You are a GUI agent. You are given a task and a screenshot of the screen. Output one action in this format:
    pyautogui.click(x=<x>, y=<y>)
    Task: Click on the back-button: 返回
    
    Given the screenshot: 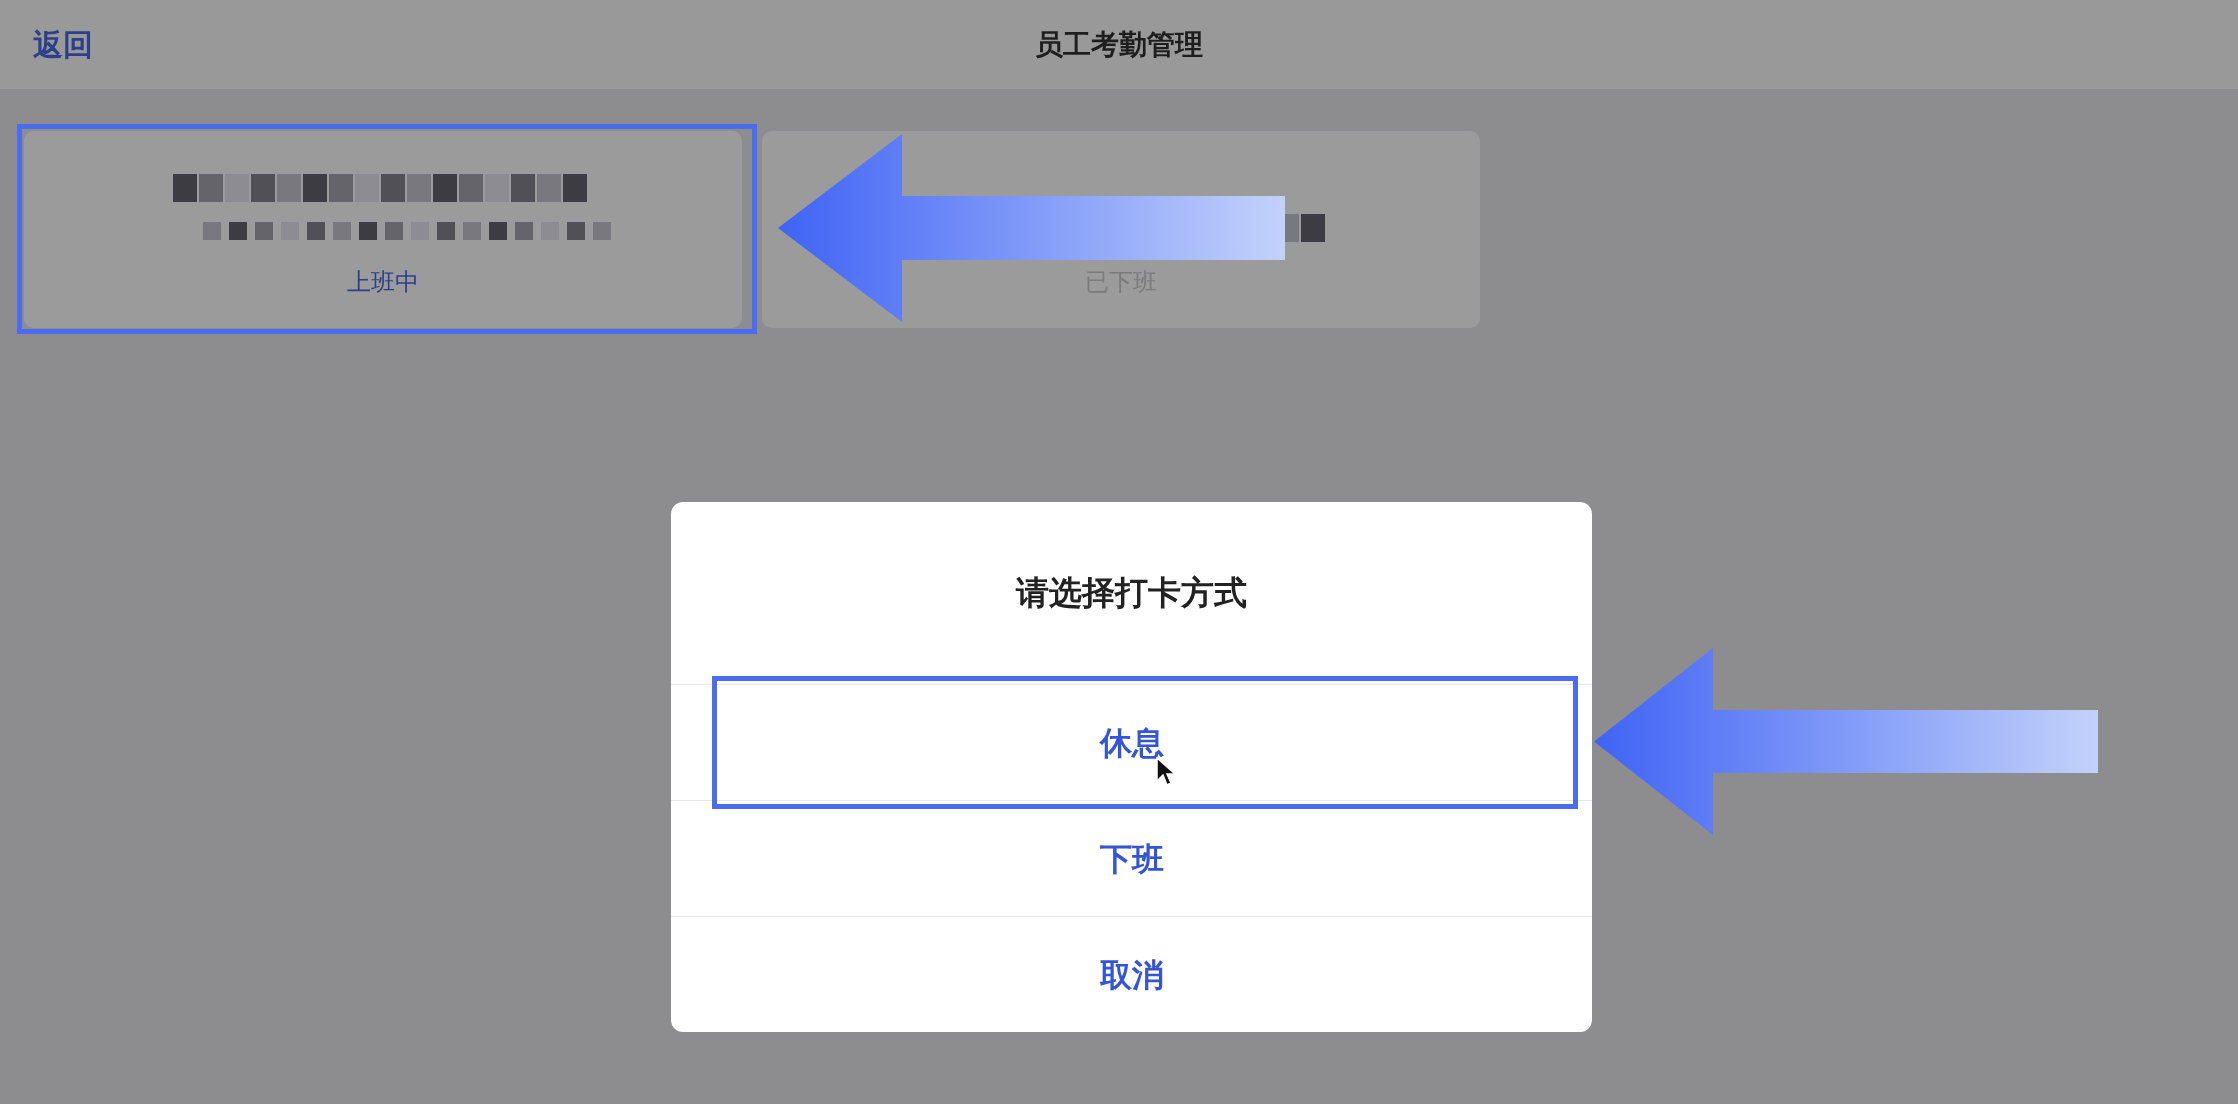 What is the action you would take?
    pyautogui.click(x=63, y=44)
    